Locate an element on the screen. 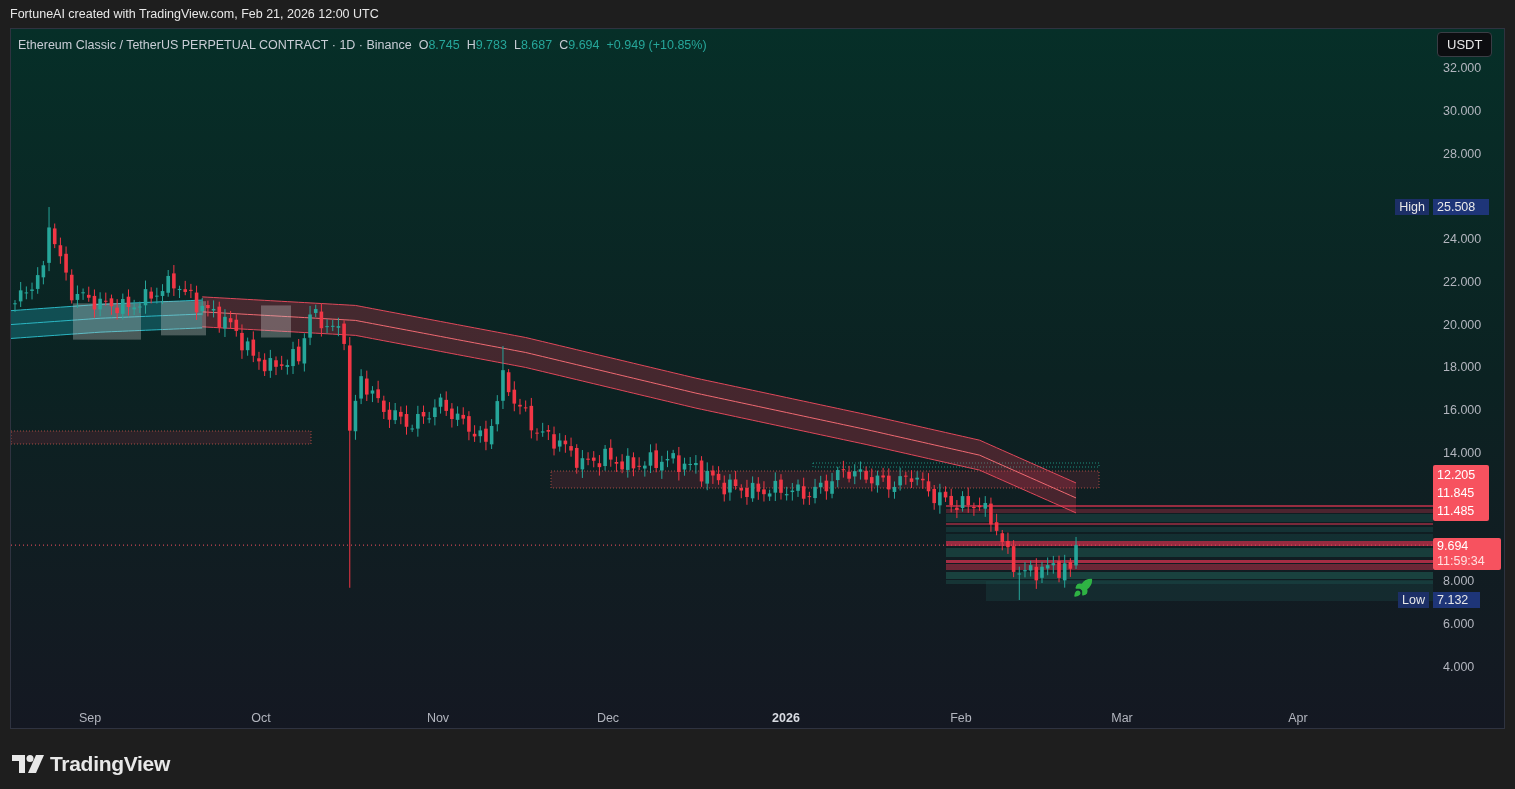  time-axis-label: Oct is located at coordinates (261, 718).